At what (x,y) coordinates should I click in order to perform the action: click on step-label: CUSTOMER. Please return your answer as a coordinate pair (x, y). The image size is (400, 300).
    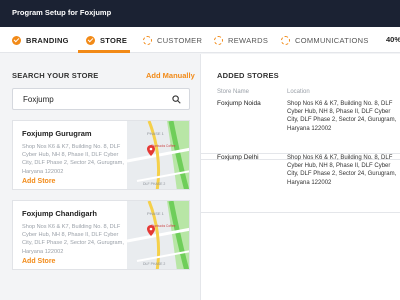
    Looking at the image, I should click on (180, 40).